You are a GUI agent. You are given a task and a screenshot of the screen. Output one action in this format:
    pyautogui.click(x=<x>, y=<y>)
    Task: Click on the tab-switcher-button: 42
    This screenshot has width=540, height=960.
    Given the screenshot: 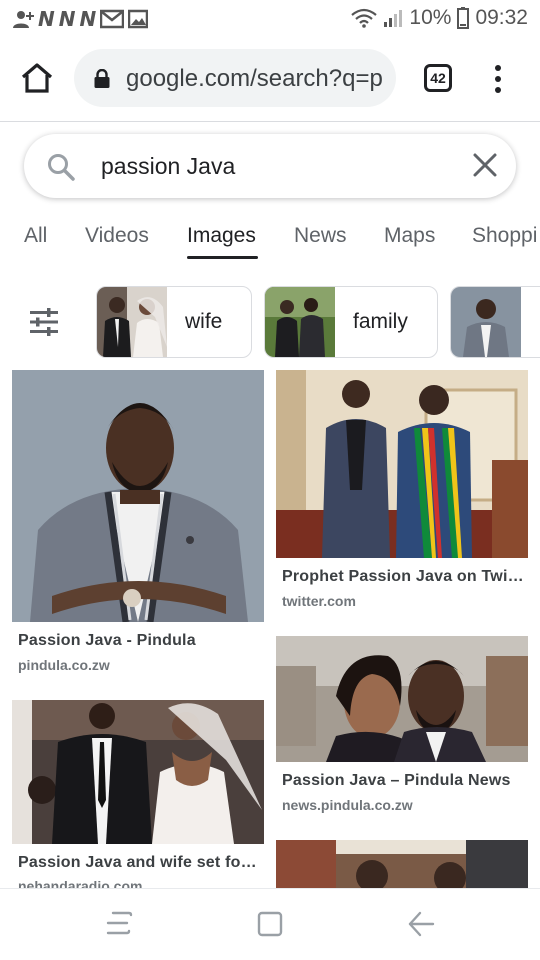 What is the action you would take?
    pyautogui.click(x=438, y=78)
    